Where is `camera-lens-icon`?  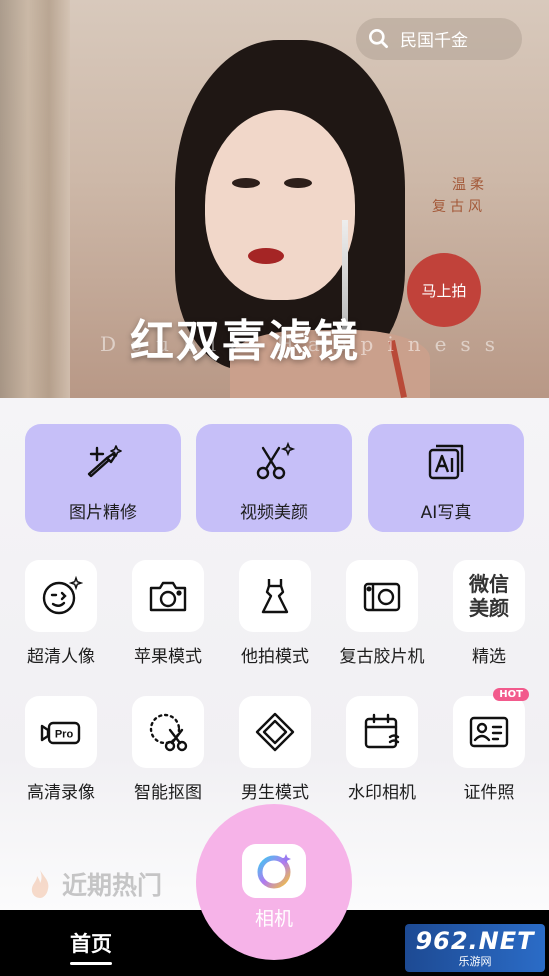
camera-lens-icon is located at coordinates (274, 871).